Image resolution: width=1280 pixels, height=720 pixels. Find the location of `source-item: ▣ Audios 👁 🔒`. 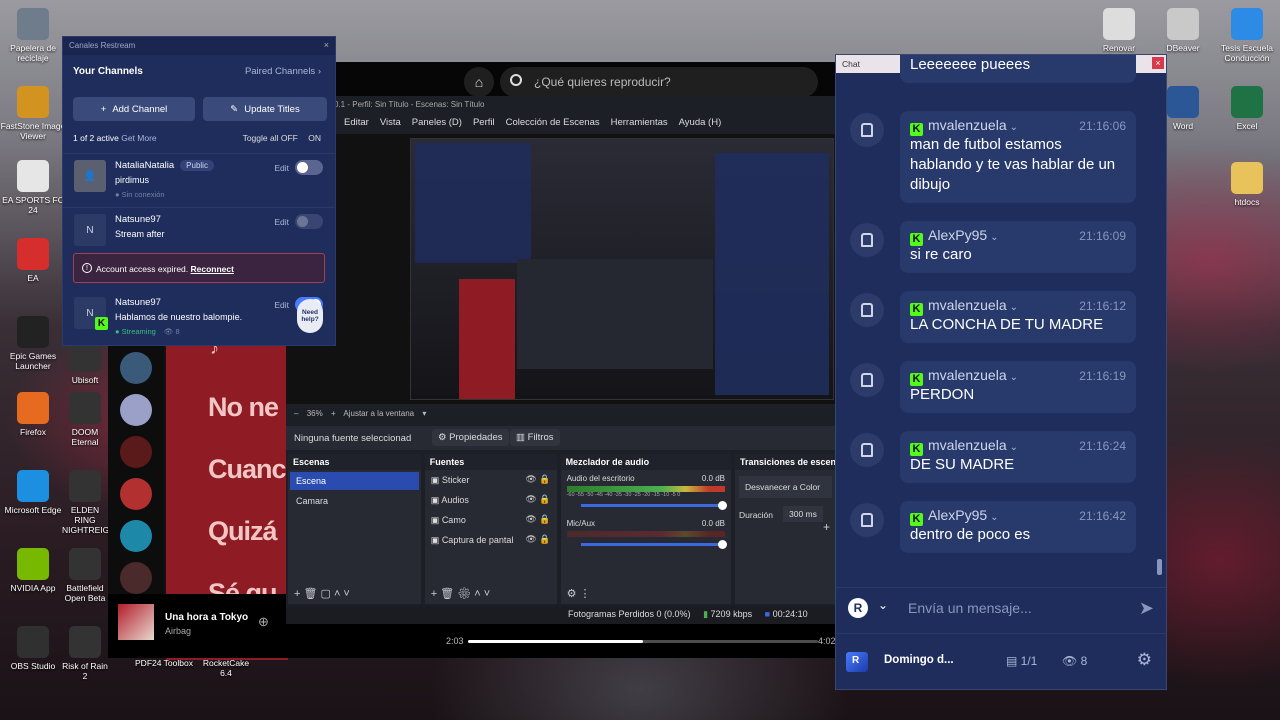

source-item: ▣ Audios 👁 🔒 is located at coordinates (491, 500).